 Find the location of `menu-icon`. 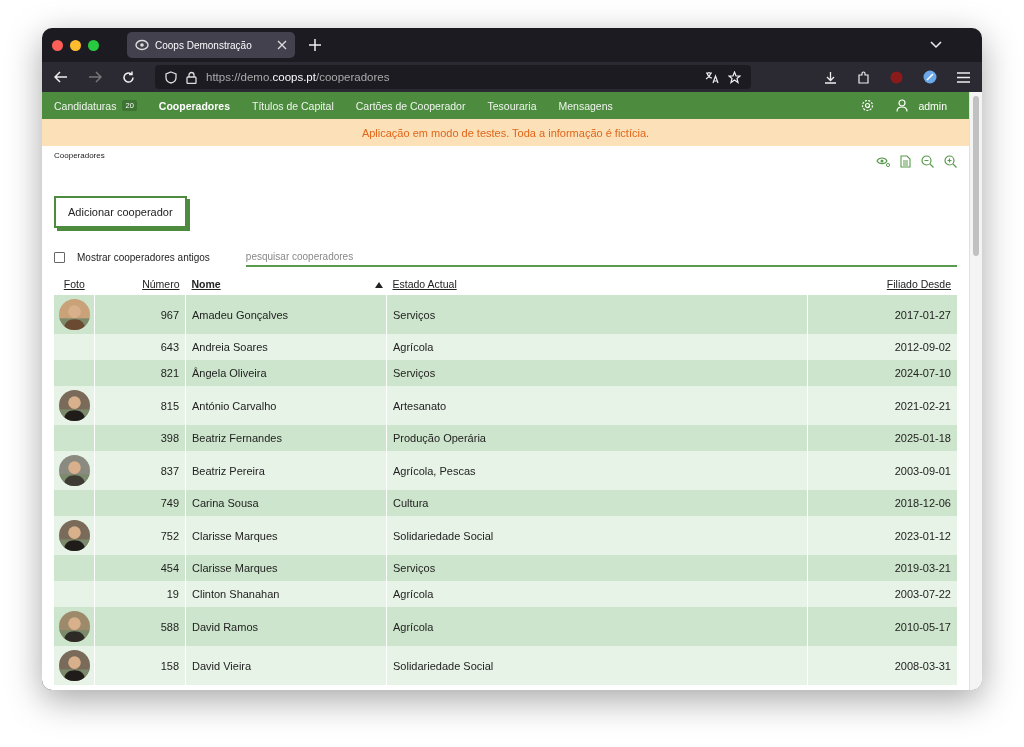

menu-icon is located at coordinates (963, 77).